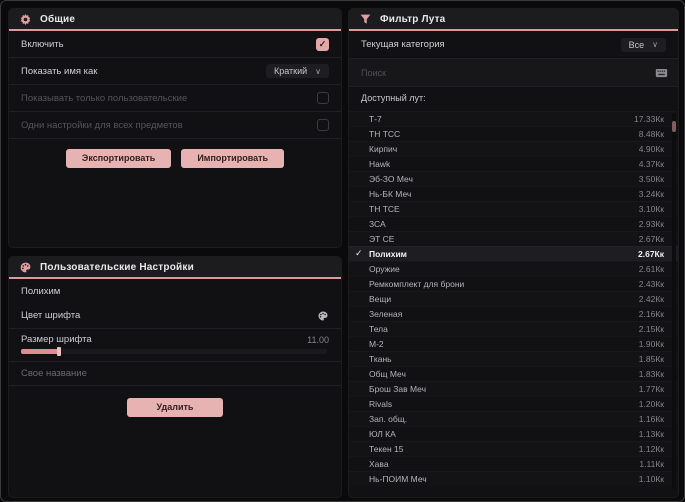  I want to click on custom-name-row, so click(175, 374).